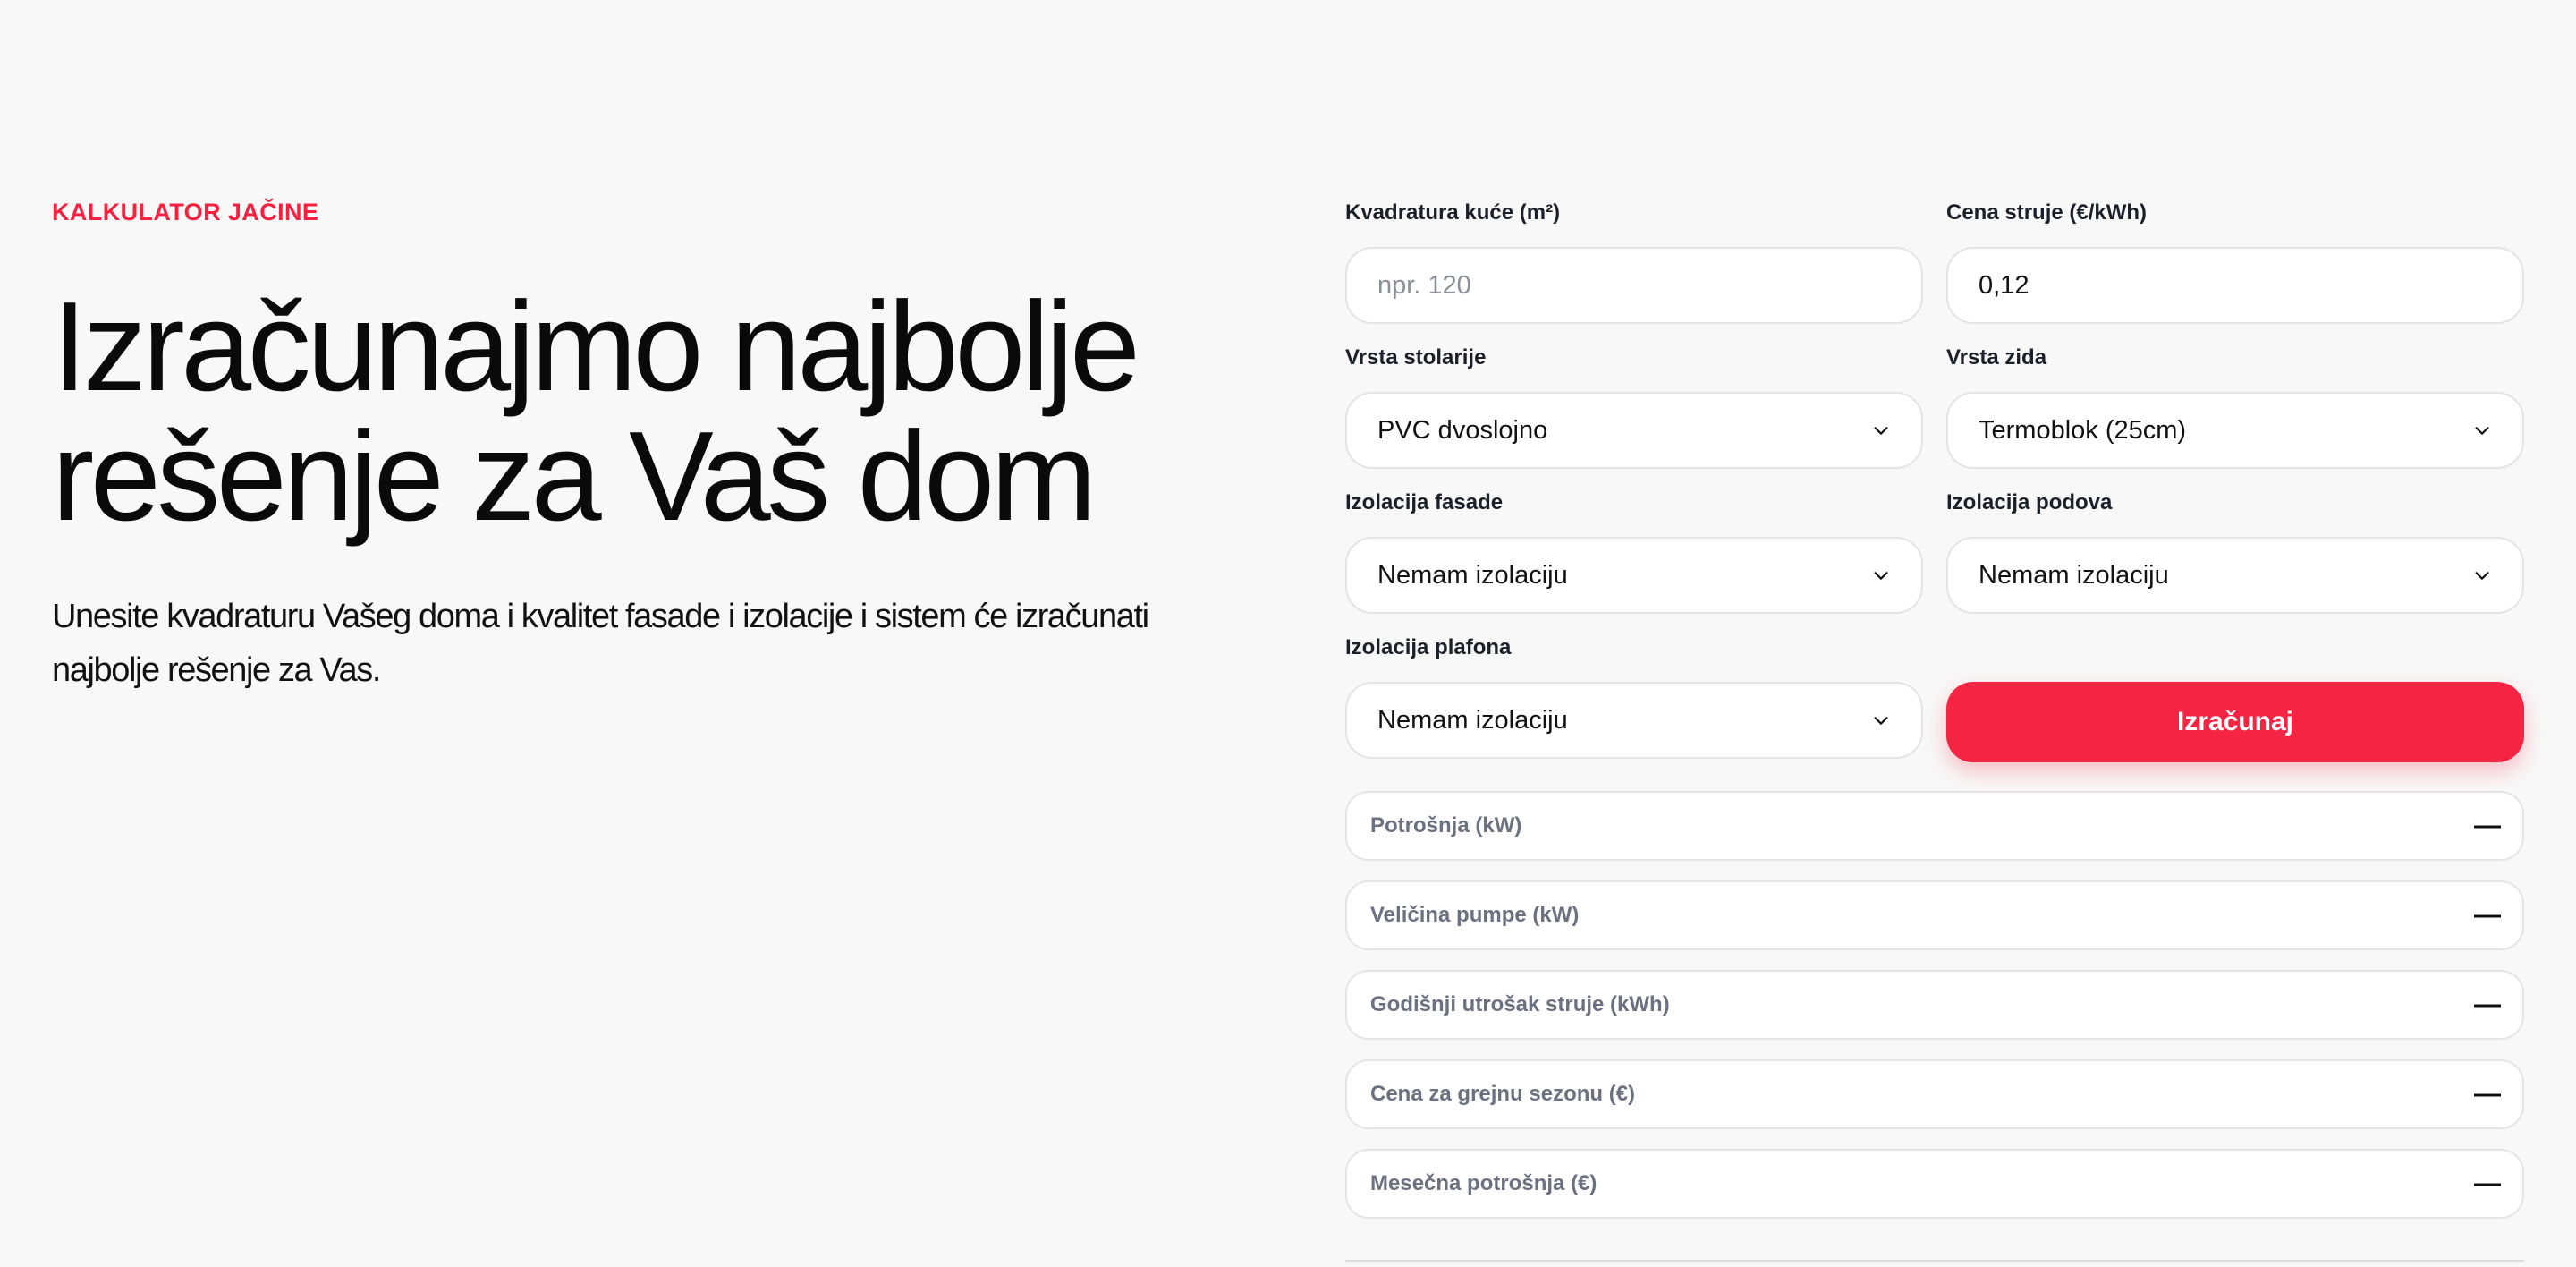 The width and height of the screenshot is (2576, 1267). What do you see at coordinates (574, 476) in the screenshot?
I see `title-line-2: rešenje za Vaš dom` at bounding box center [574, 476].